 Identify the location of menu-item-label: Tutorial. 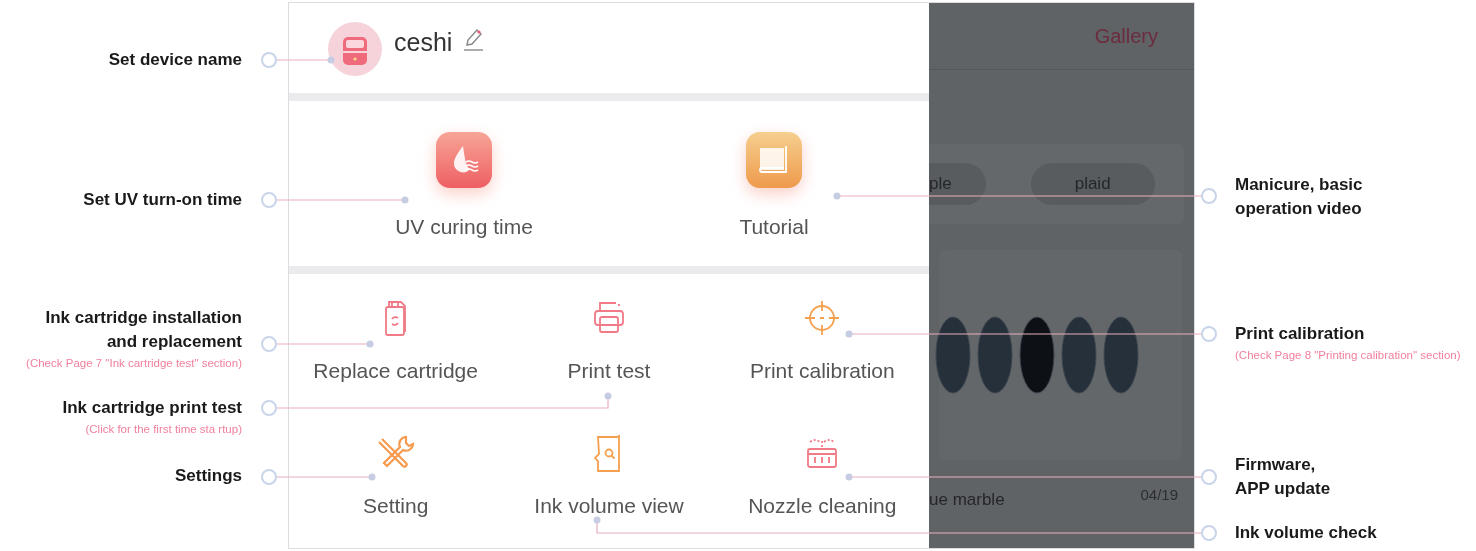
(774, 227).